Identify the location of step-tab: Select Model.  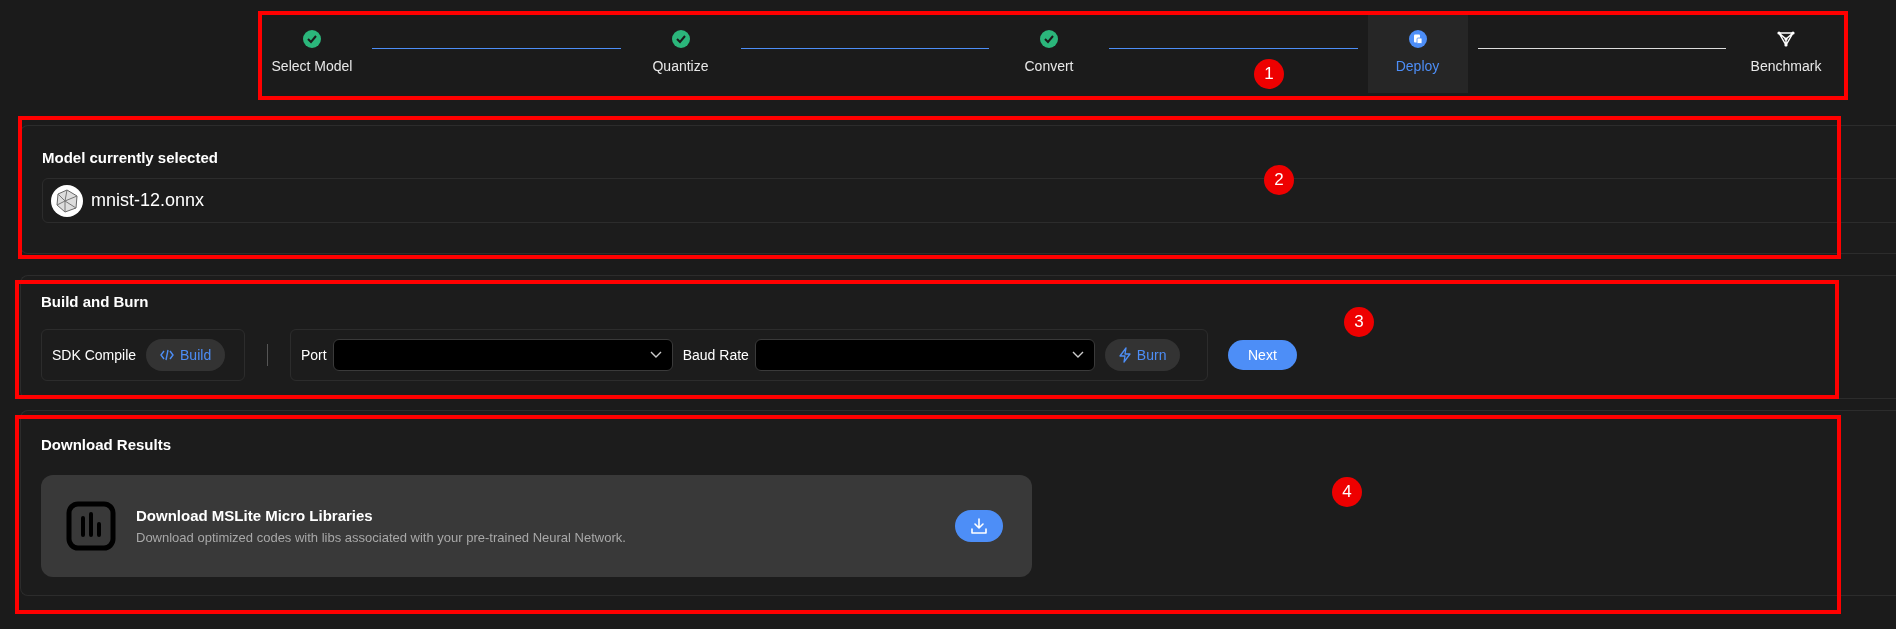
(312, 54).